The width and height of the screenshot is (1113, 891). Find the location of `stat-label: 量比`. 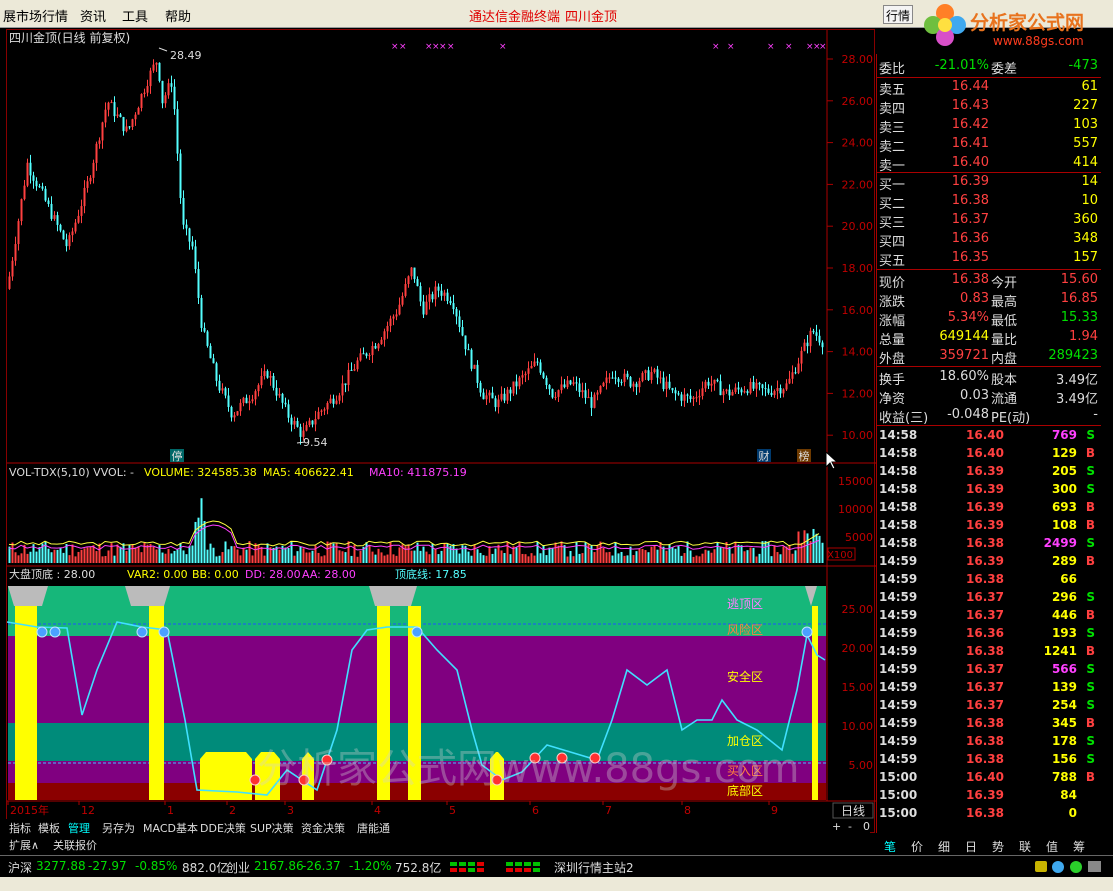

stat-label: 量比 is located at coordinates (1004, 340).